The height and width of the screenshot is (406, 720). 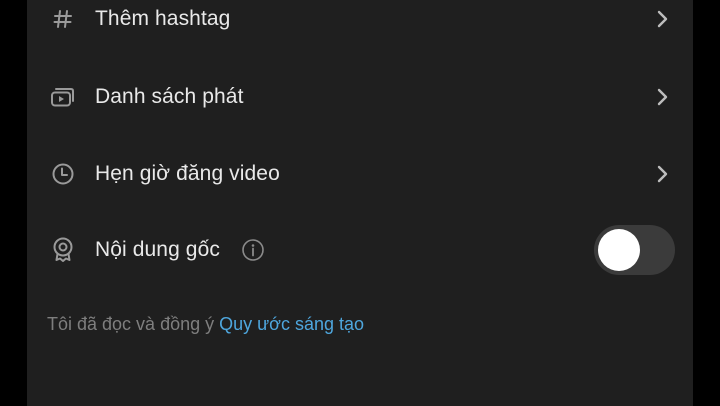 I want to click on original-content-toggle, so click(x=634, y=250).